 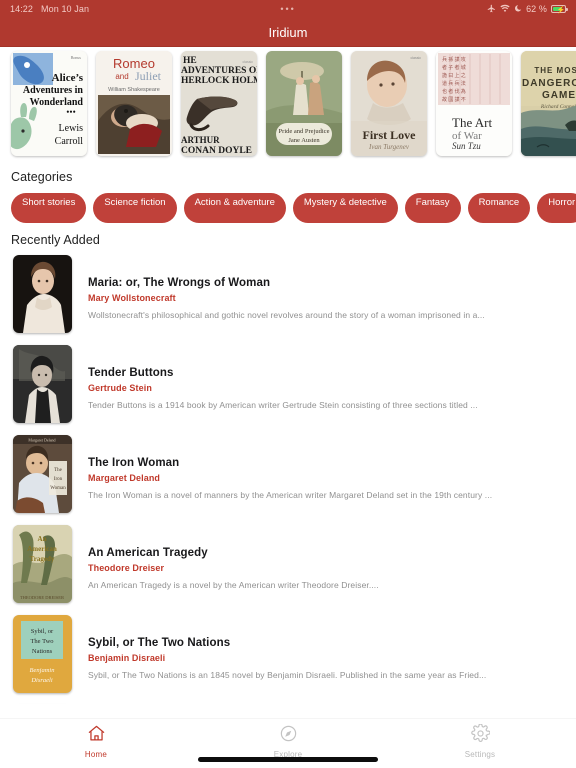 I want to click on category-chip-horror: Horror, so click(x=556, y=208).